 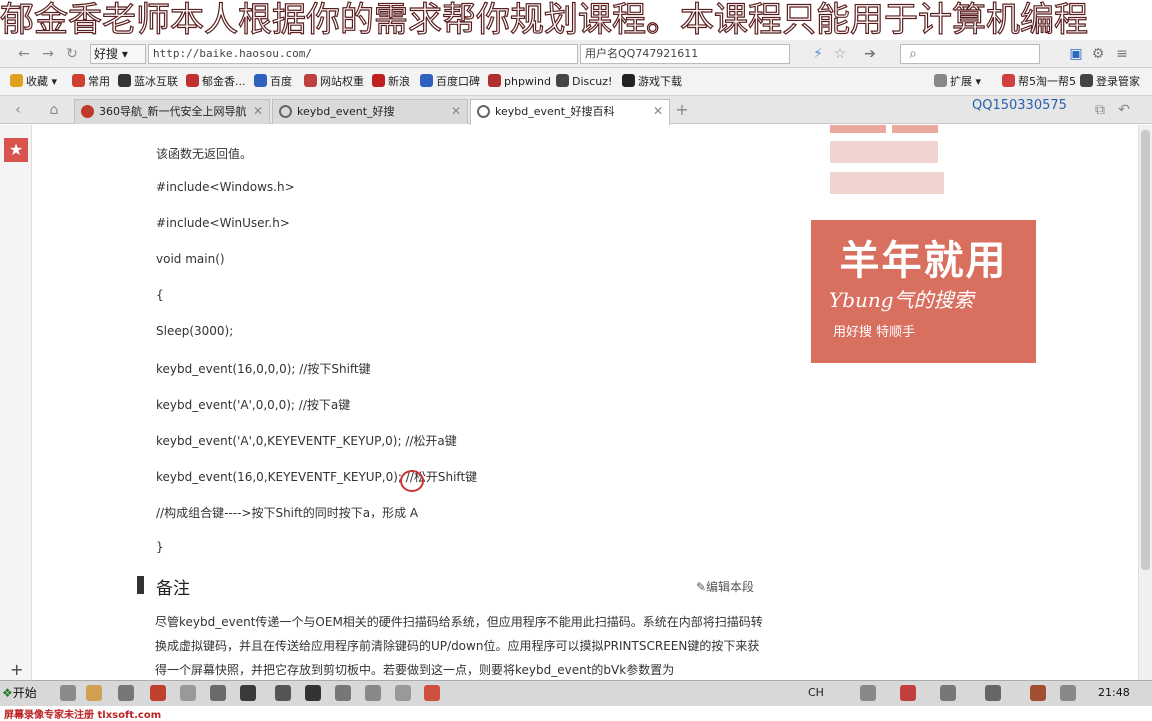 I want to click on bookmark-item: 游戏下载, so click(x=652, y=82).